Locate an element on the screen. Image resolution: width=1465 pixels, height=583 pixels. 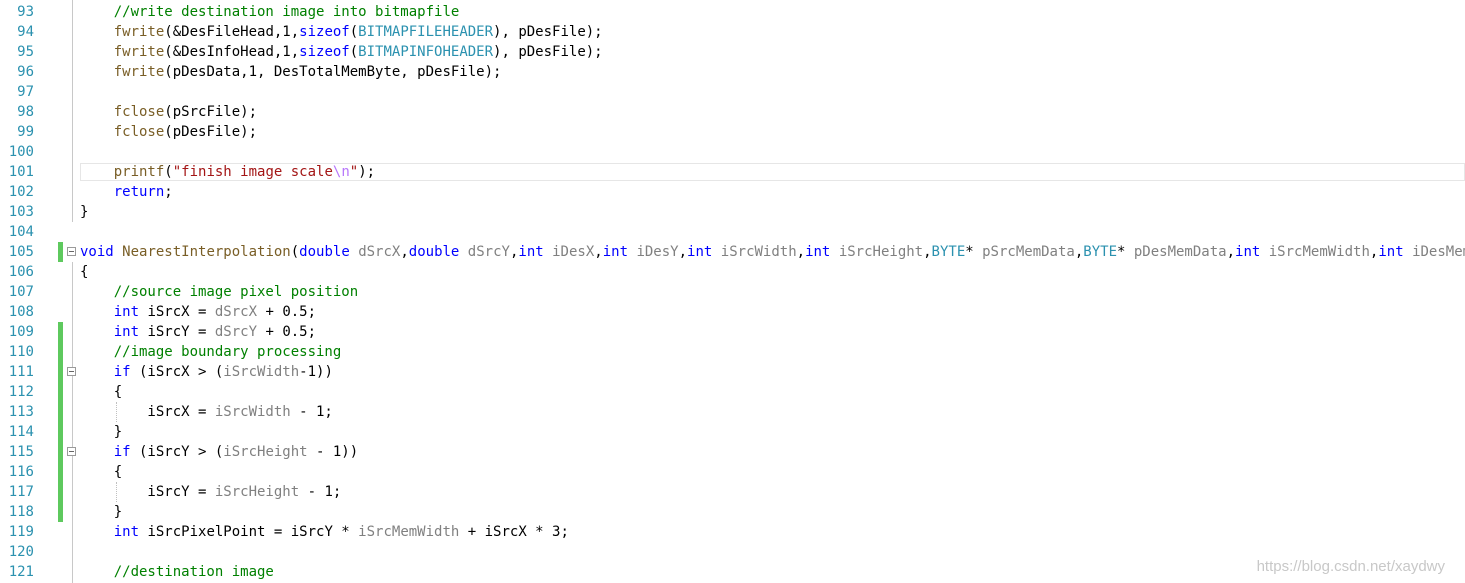
code-line: 103} is located at coordinates (732, 212).